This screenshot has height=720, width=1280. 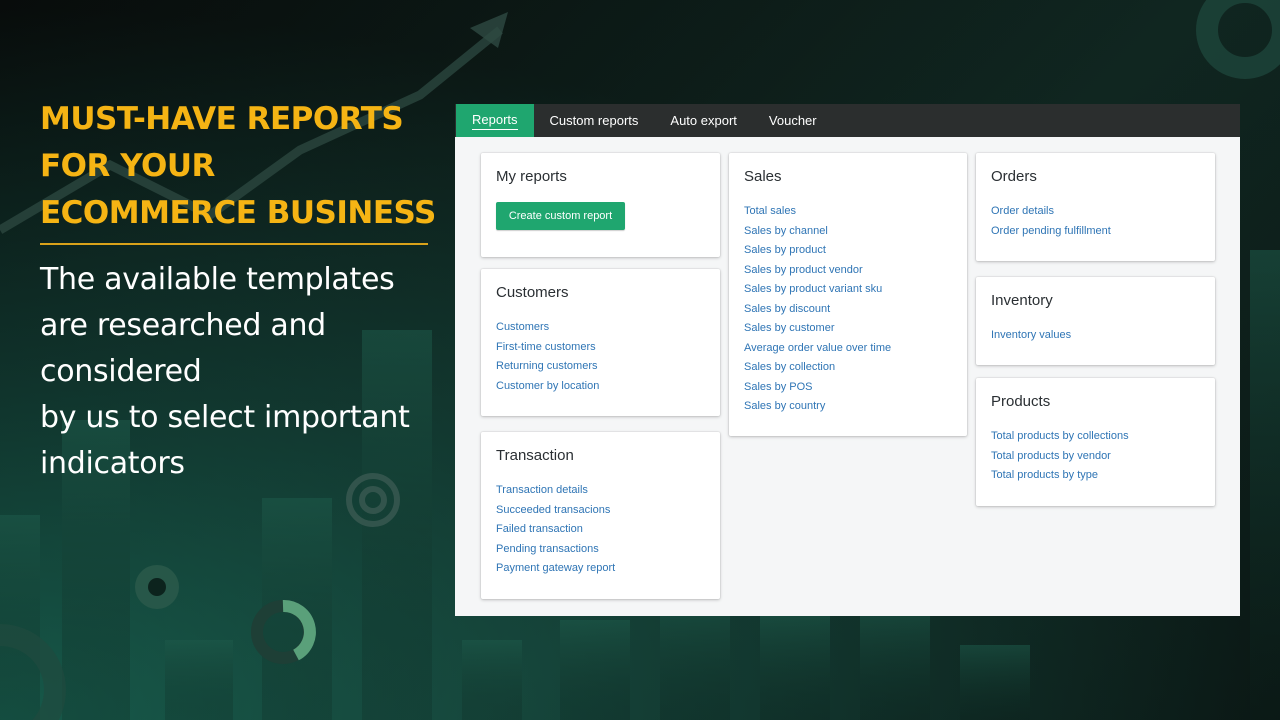 I want to click on tab-reports: Reports, so click(x=495, y=120).